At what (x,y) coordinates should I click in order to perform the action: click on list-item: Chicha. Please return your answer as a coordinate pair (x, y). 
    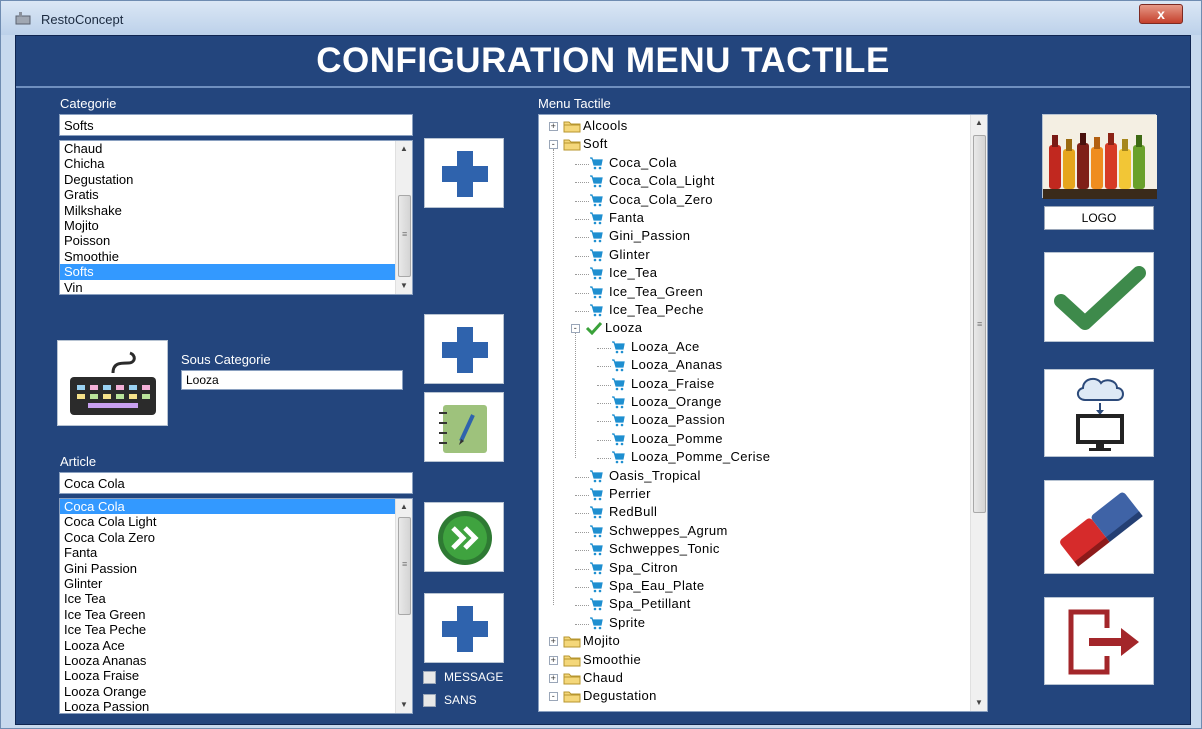
    Looking at the image, I should click on (236, 163).